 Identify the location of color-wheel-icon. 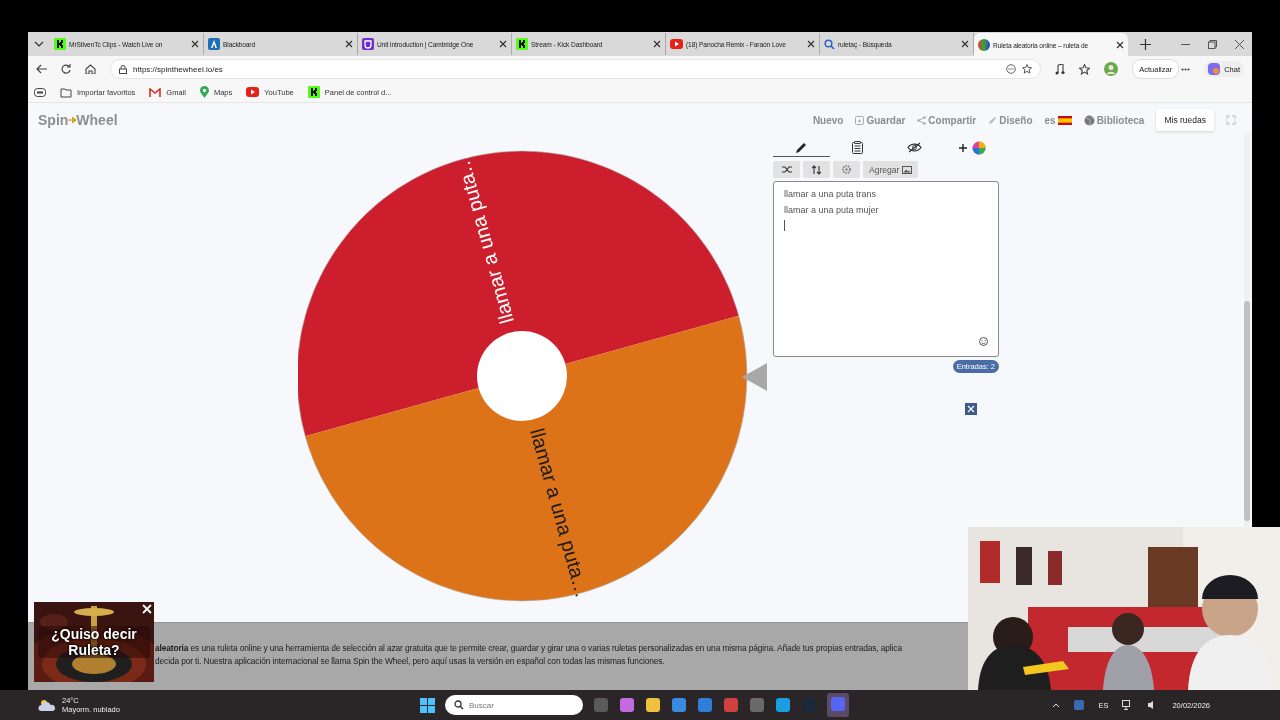
(984, 45).